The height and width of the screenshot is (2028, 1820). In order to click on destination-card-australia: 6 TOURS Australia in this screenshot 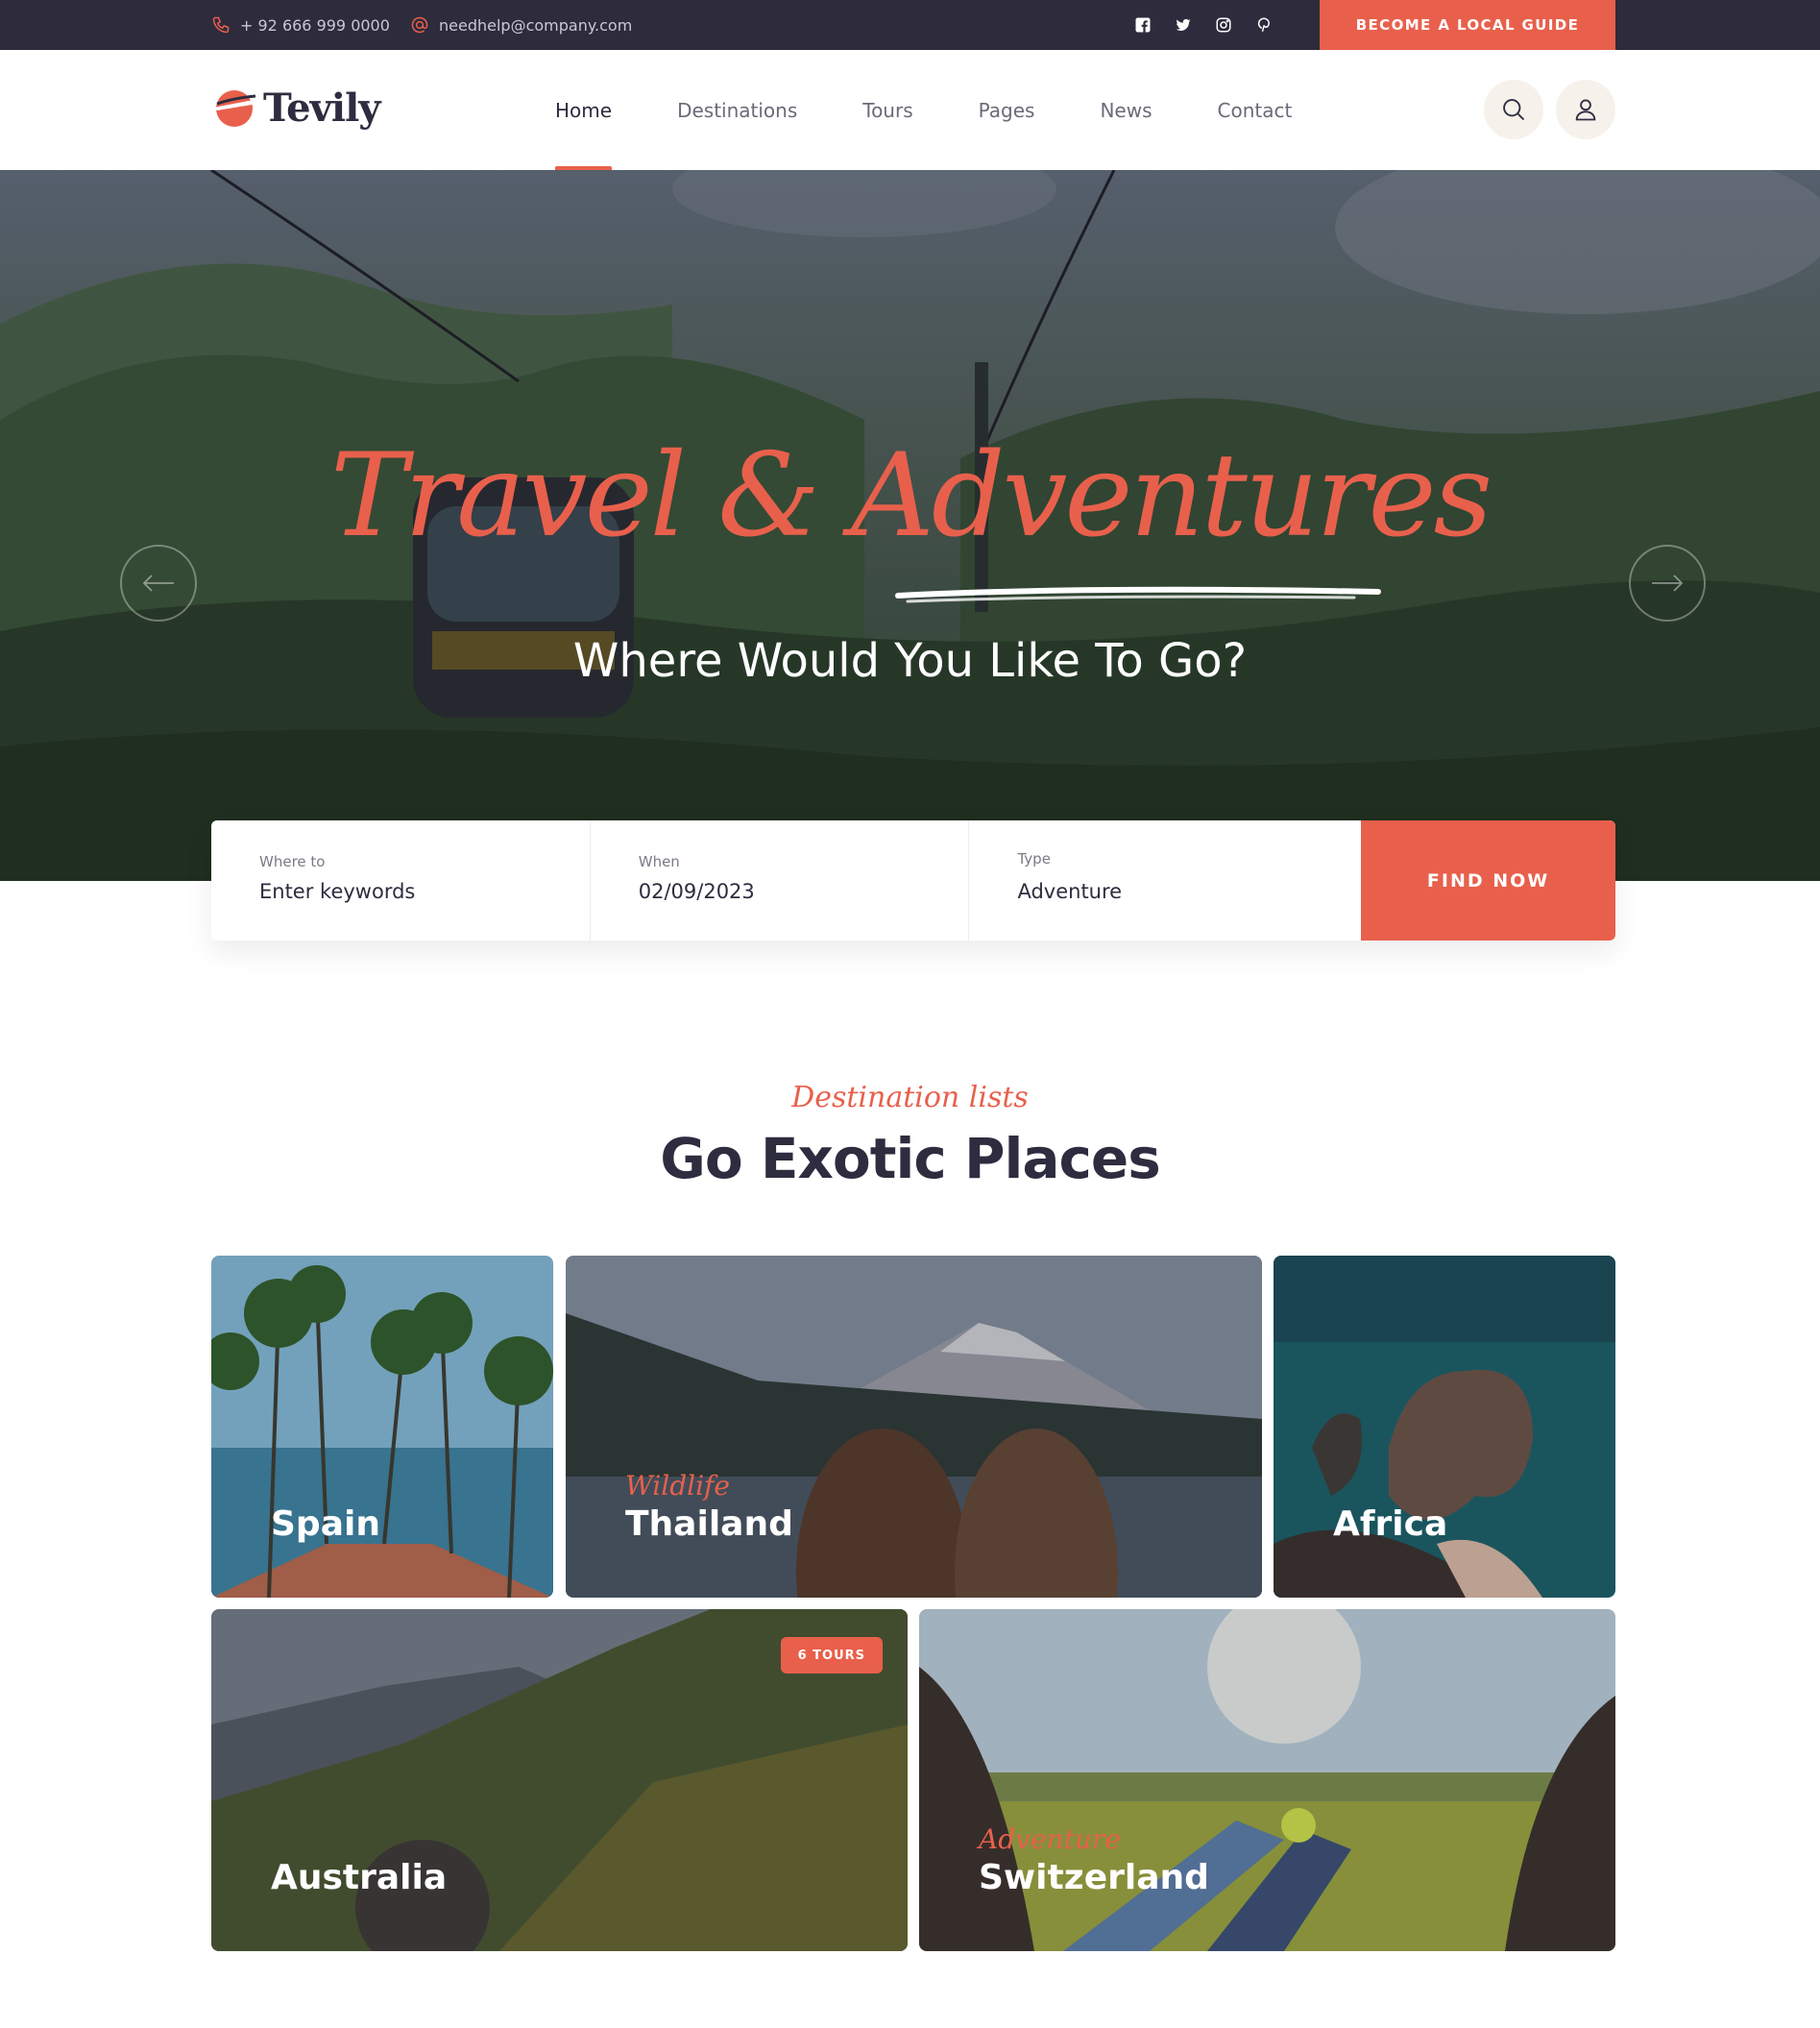, I will do `click(560, 1780)`.